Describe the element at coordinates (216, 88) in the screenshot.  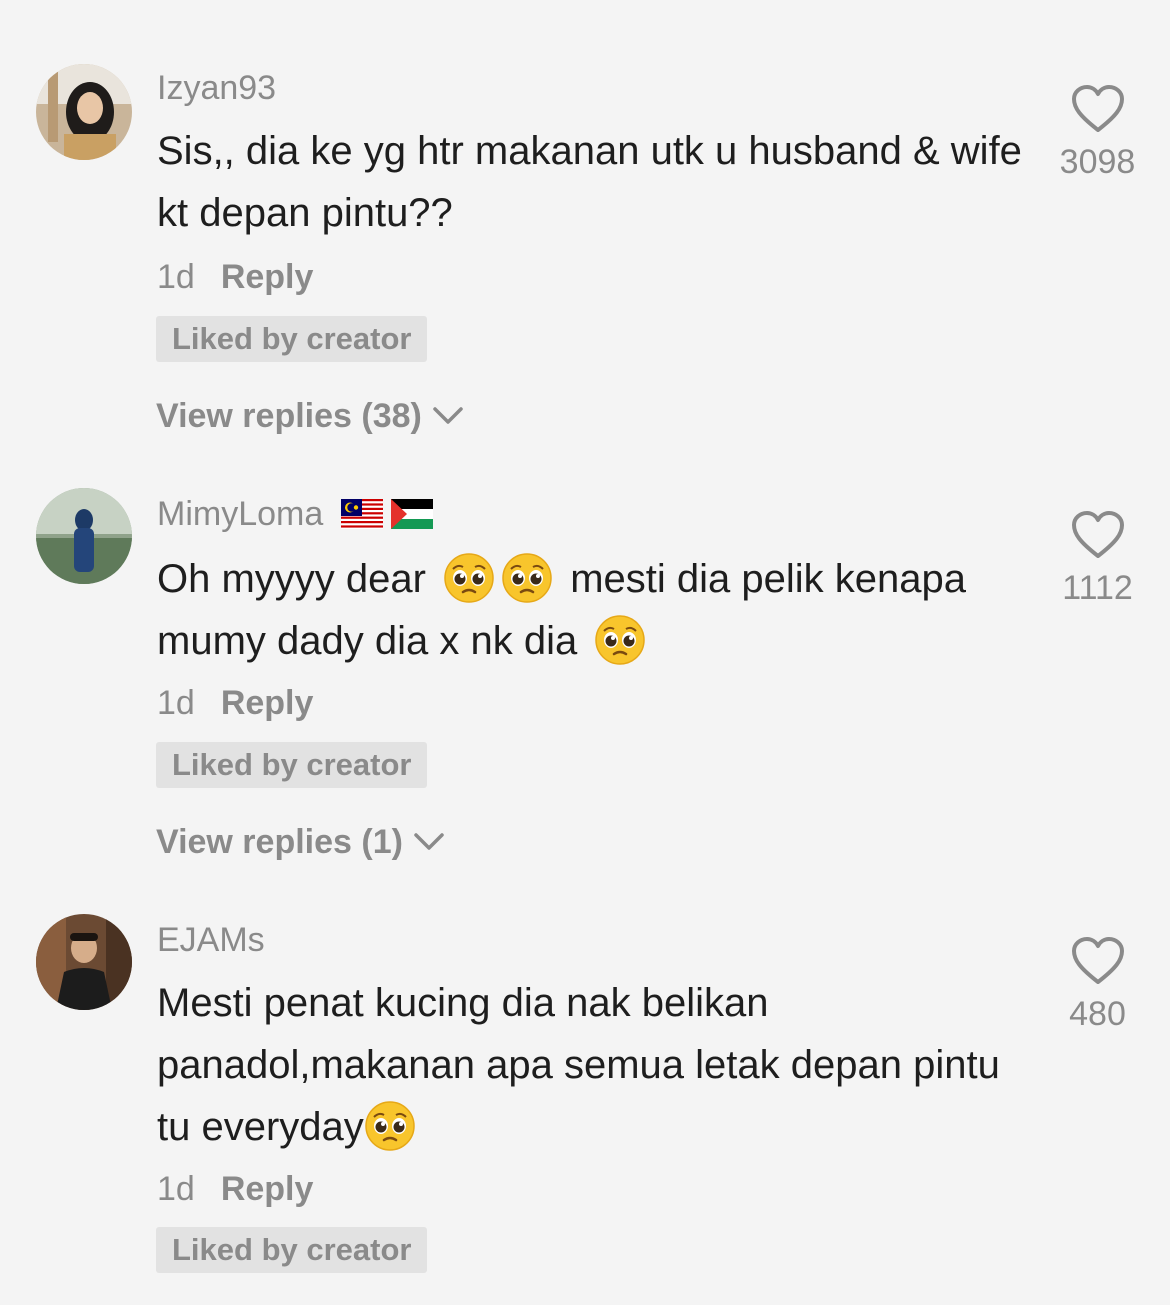
I see `username: Izyan93` at that location.